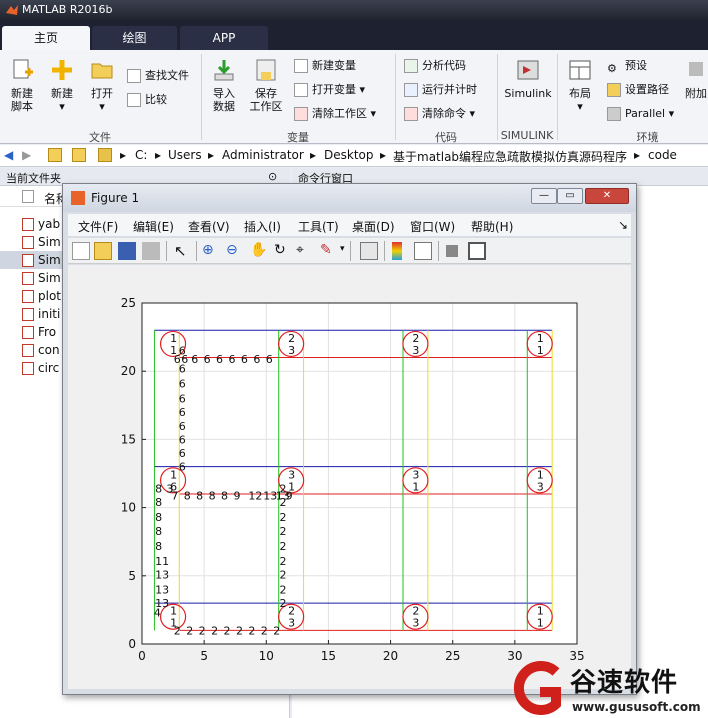 The width and height of the screenshot is (708, 718). Describe the element at coordinates (46, 38) in the screenshot. I see `tab-home: 主页` at that location.